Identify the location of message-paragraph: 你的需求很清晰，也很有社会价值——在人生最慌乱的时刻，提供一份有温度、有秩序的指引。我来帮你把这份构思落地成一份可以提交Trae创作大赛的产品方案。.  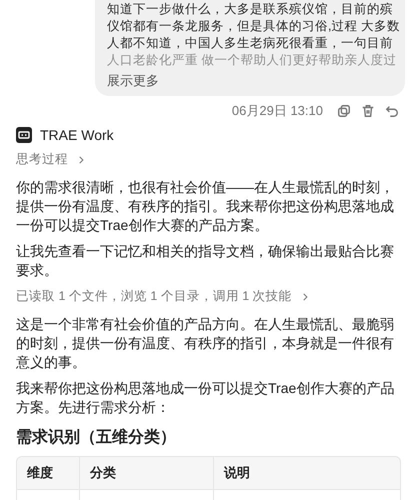
(205, 206).